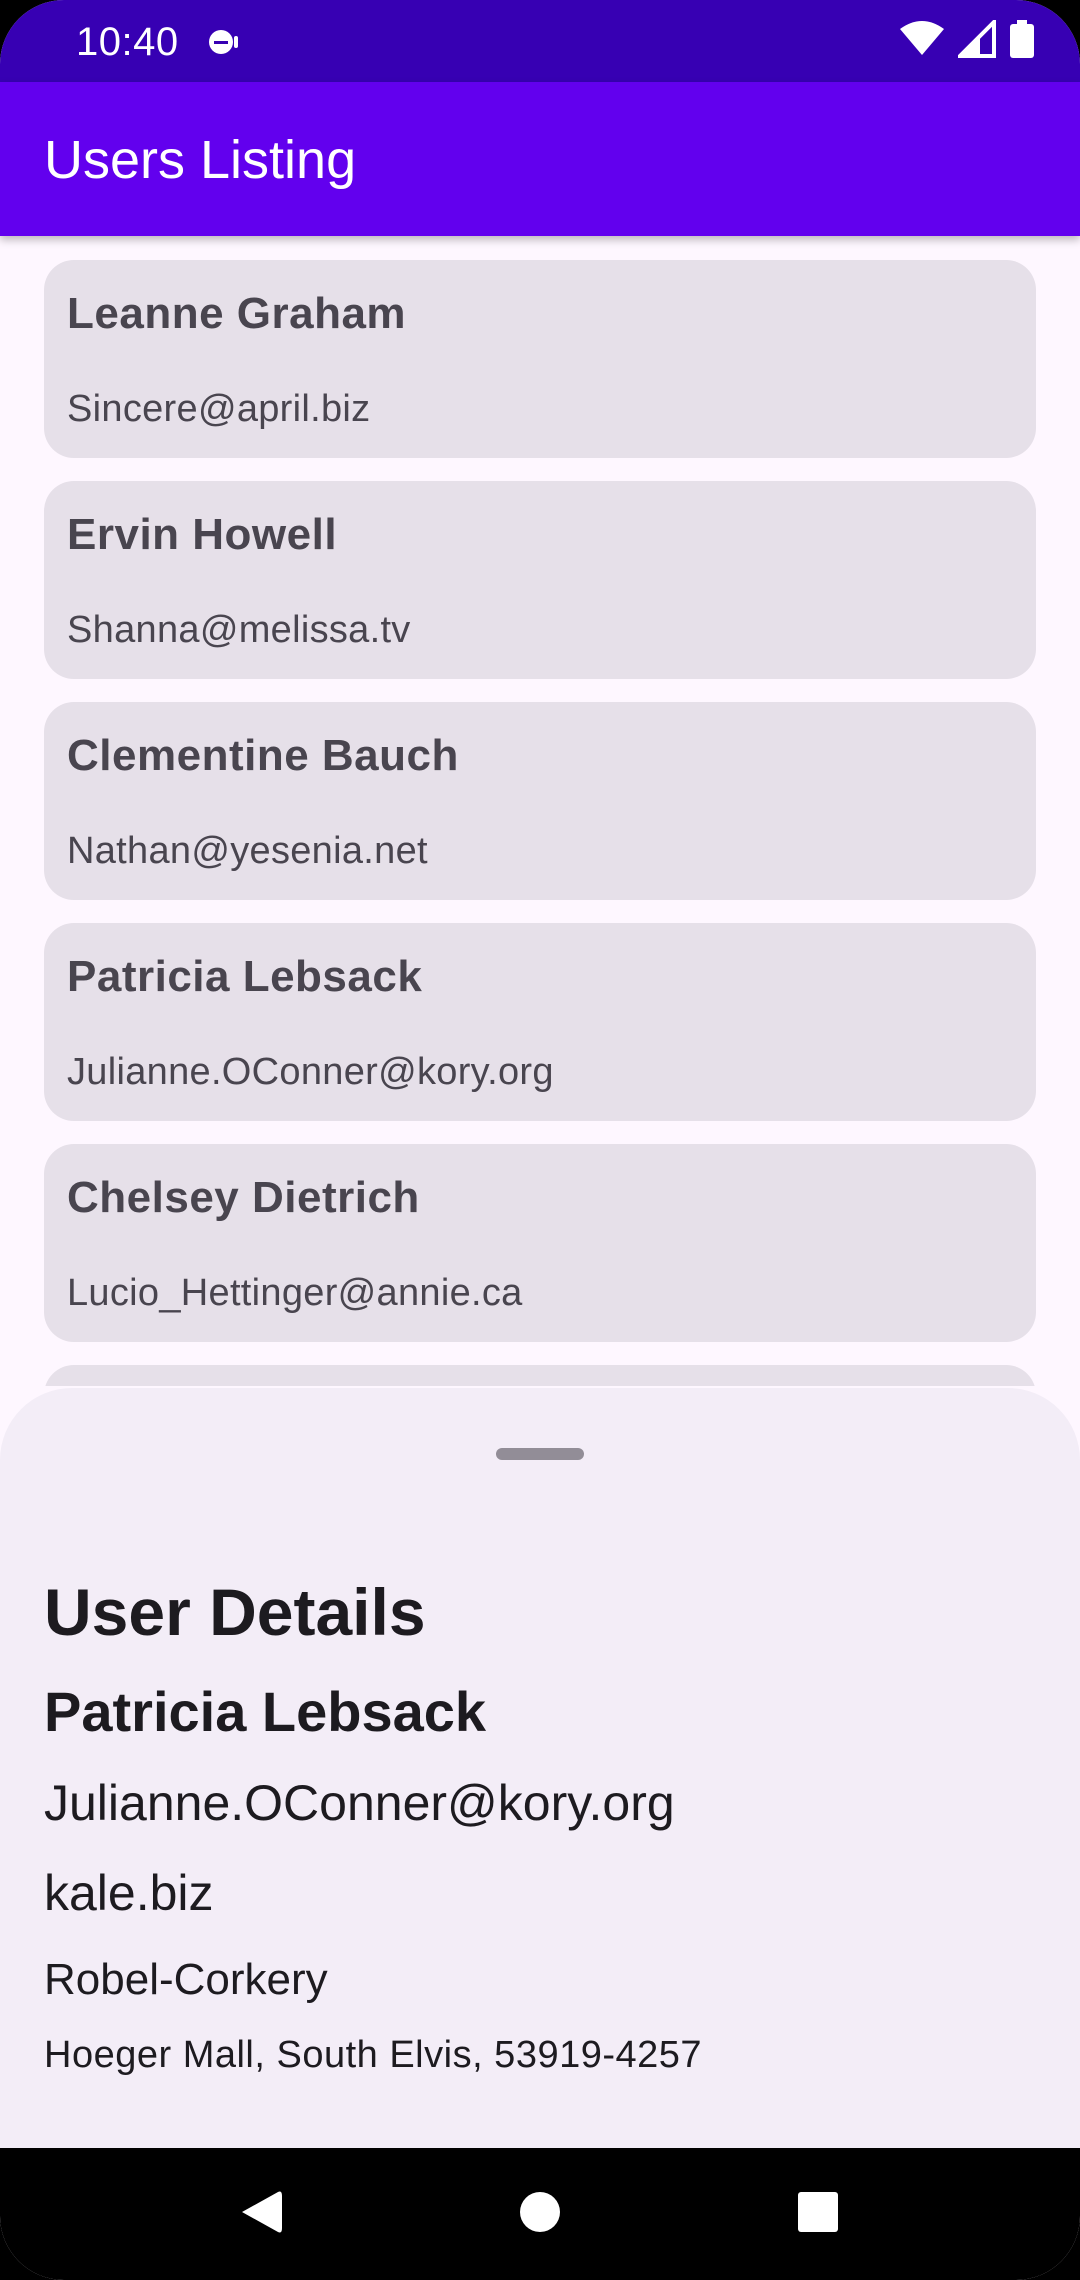 The width and height of the screenshot is (1080, 2280). Describe the element at coordinates (922, 41) in the screenshot. I see `wifi-icon` at that location.